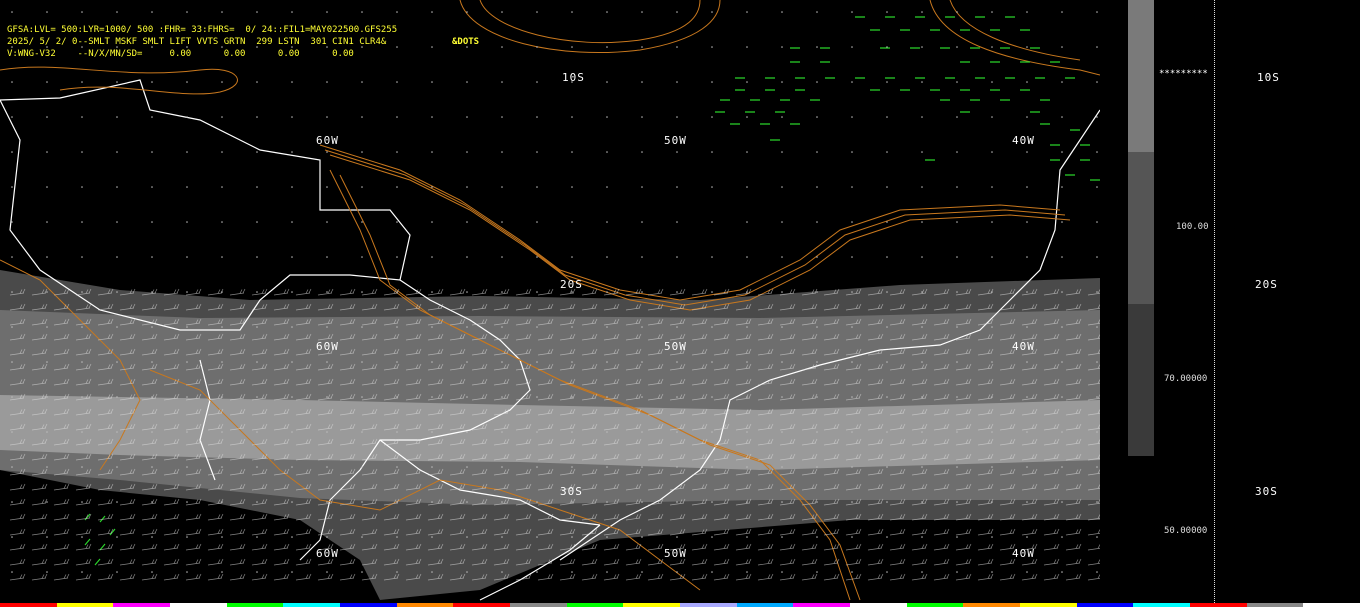 This screenshot has height=607, width=1360. What do you see at coordinates (1023, 553) in the screenshot?
I see `lon-label-40w-bottom: 40W` at bounding box center [1023, 553].